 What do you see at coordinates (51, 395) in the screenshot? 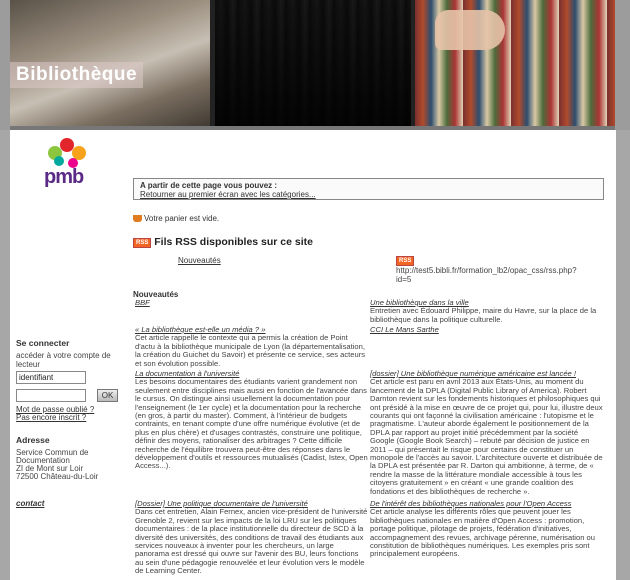
I see `password-field` at bounding box center [51, 395].